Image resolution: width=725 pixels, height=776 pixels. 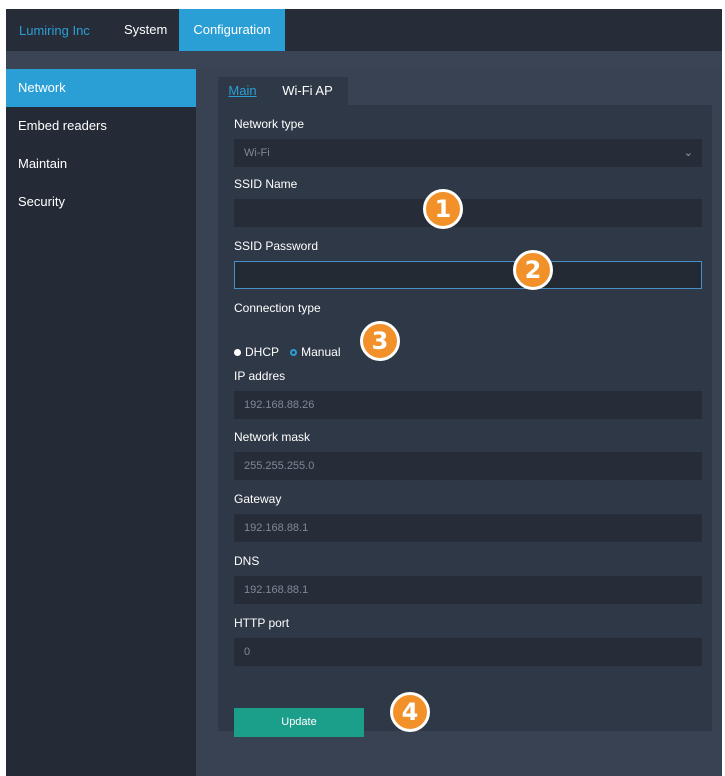 What do you see at coordinates (364, 60) in the screenshot?
I see `header-divider` at bounding box center [364, 60].